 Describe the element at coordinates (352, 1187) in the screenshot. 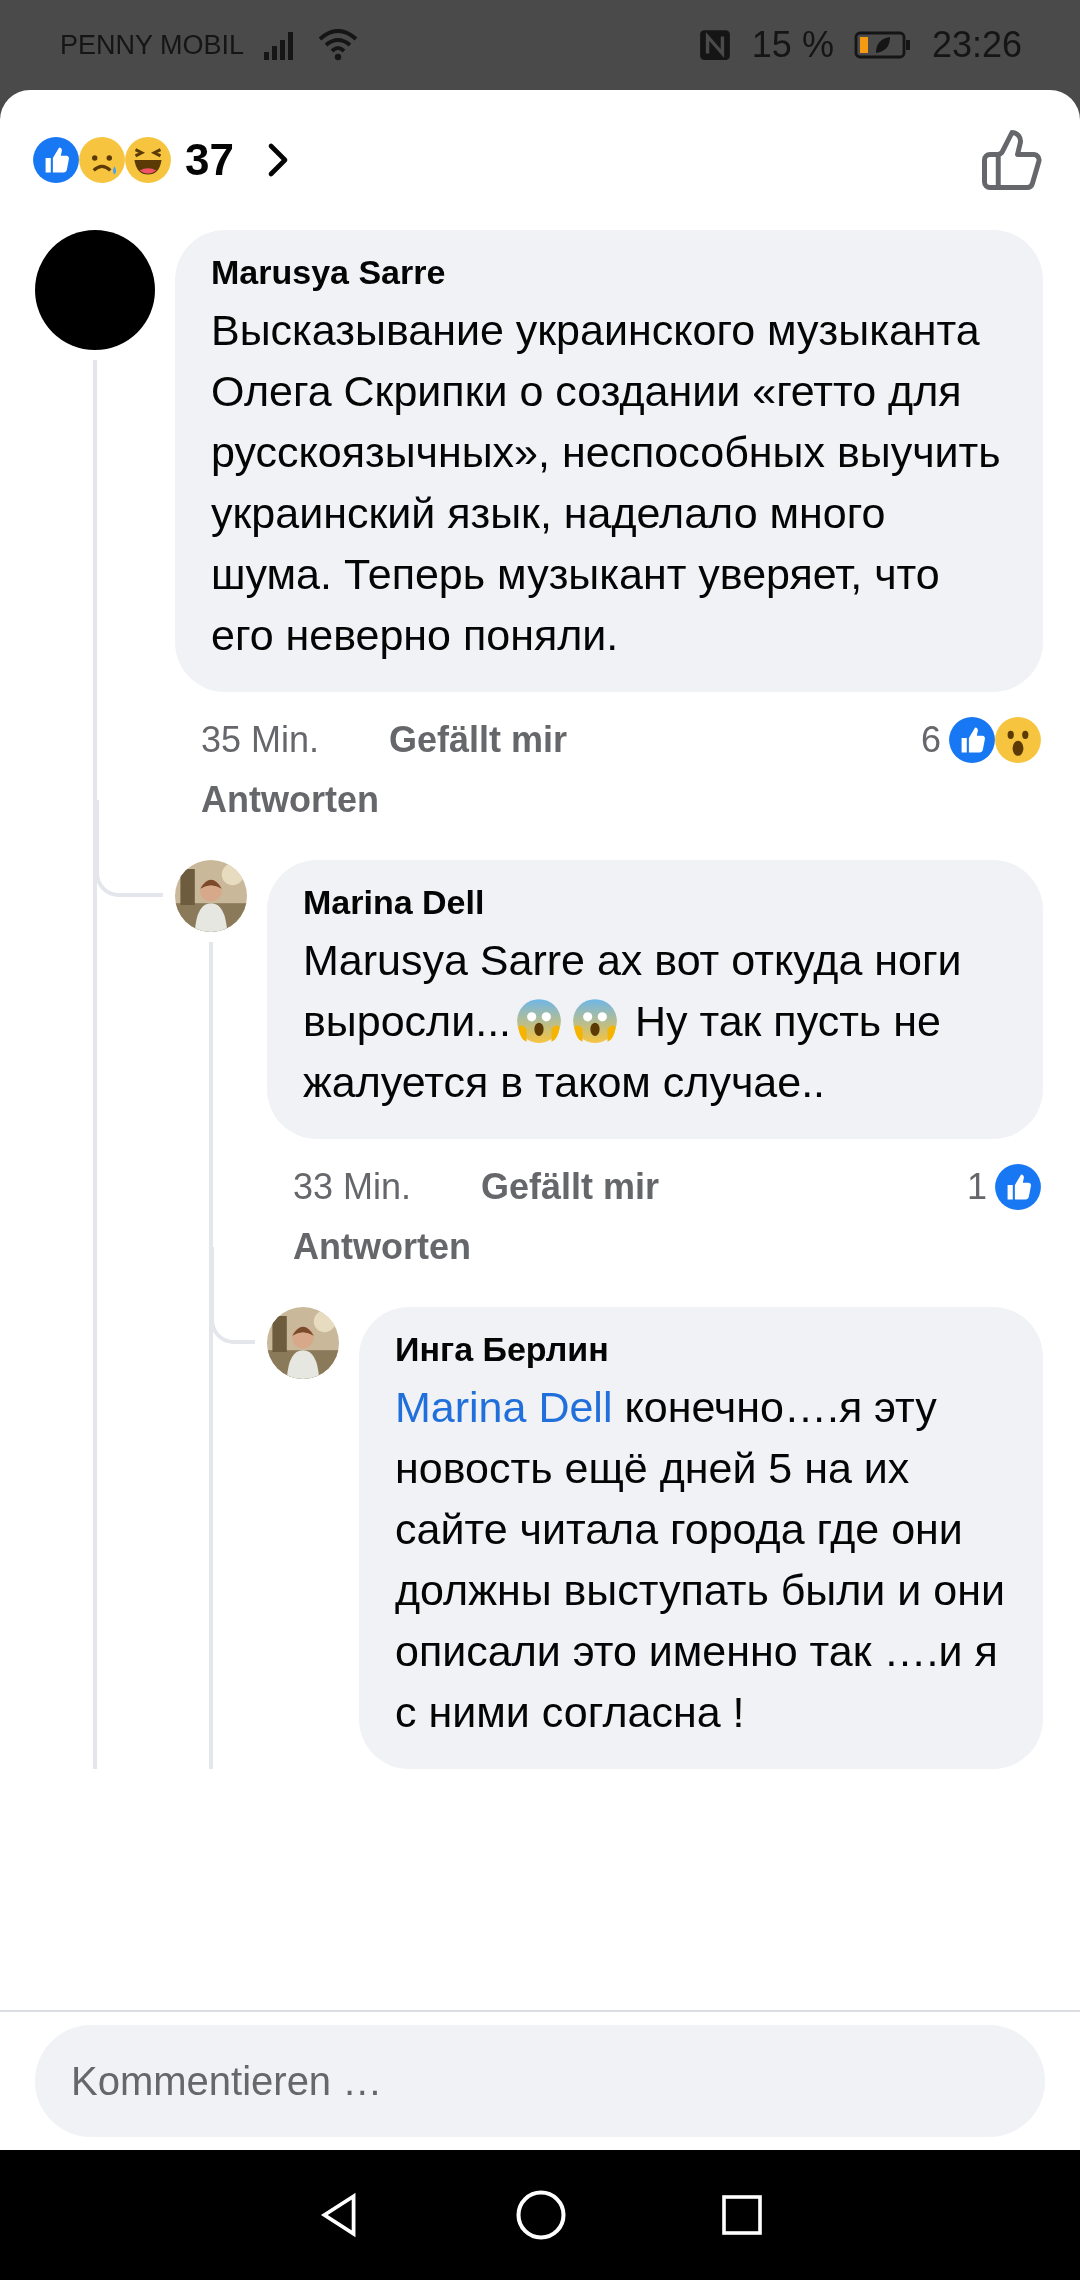

I see `comment-time: 33 Min.` at that location.